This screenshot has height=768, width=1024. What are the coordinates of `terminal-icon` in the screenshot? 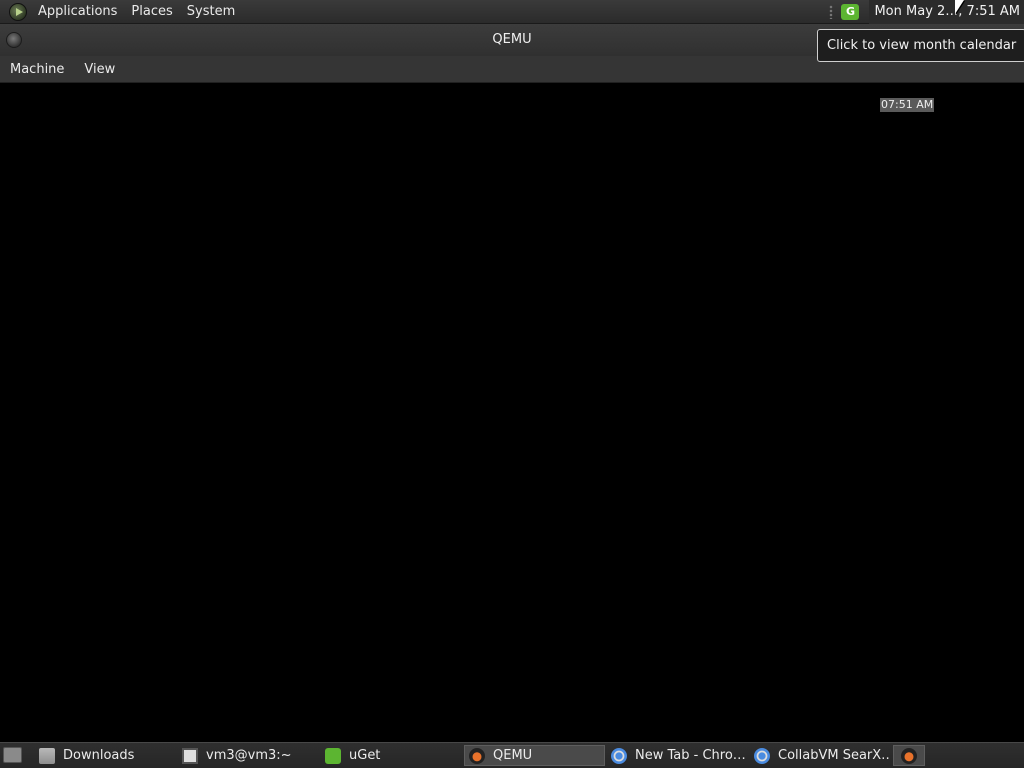 It's located at (190, 755).